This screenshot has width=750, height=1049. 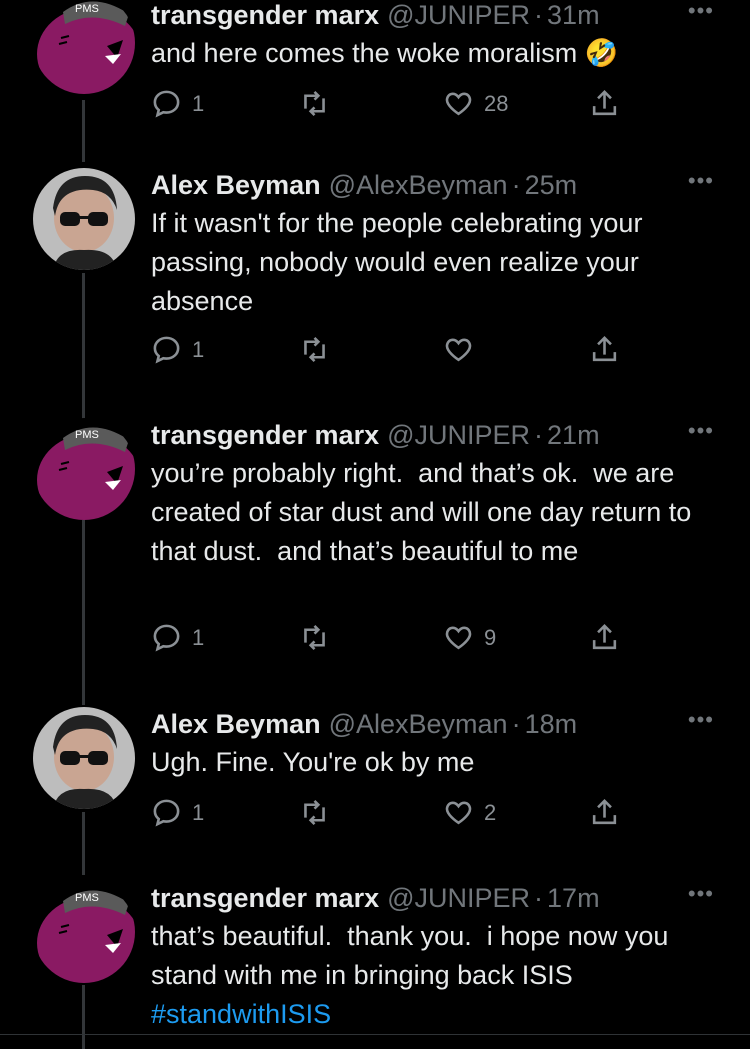 I want to click on tweet-header: Alex Beyman @AlexBeyman · 25m, so click(x=435, y=185).